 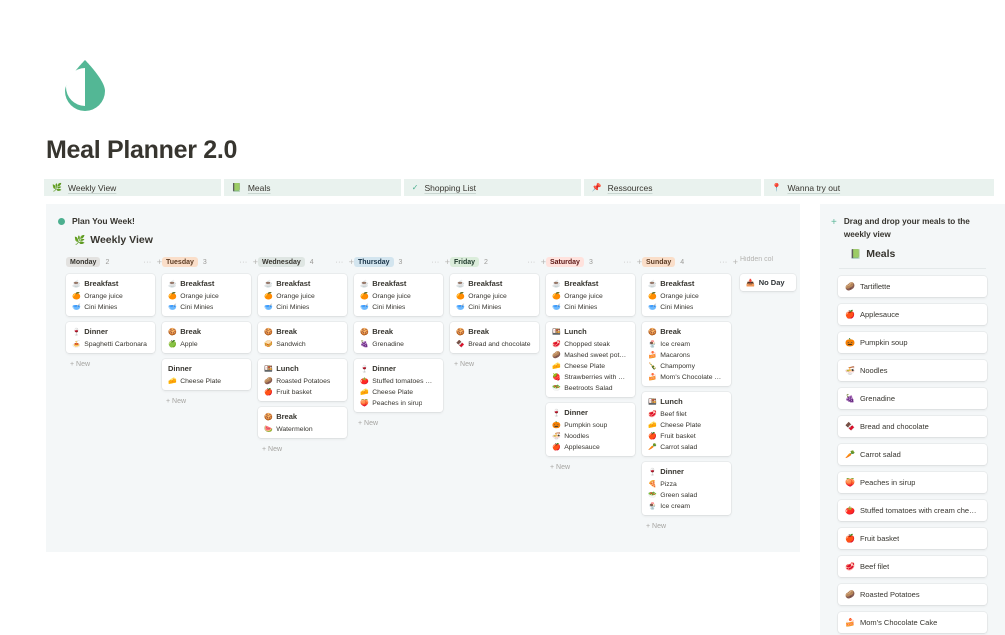 What do you see at coordinates (590, 436) in the screenshot?
I see `meal-card-item: 🍜 Noodles` at bounding box center [590, 436].